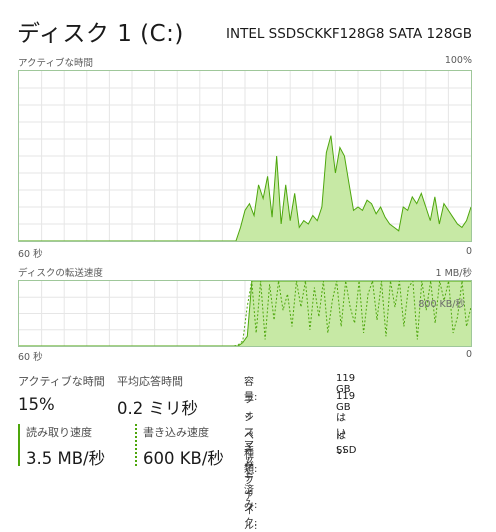 This screenshot has height=532, width=496. I want to click on active-graph-right-label: 0, so click(468, 251).